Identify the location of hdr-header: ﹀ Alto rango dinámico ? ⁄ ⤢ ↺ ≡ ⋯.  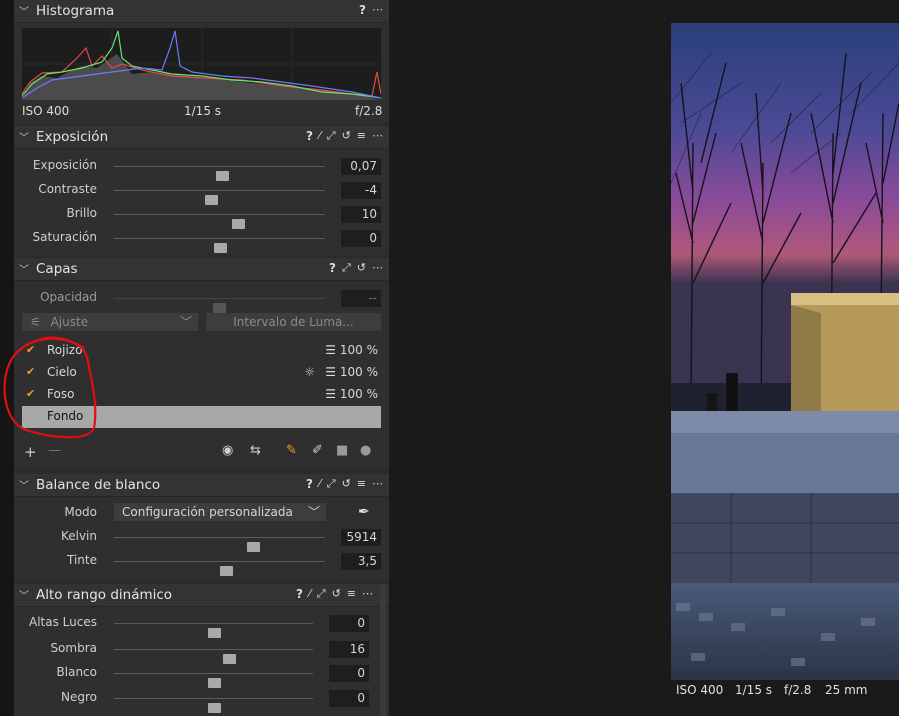
(201, 595).